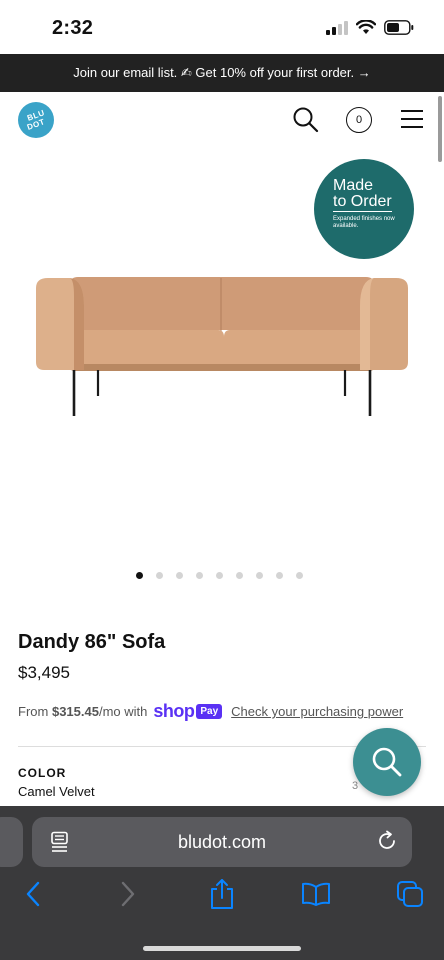 This screenshot has height=960, width=444. I want to click on share-button, so click(222, 894).